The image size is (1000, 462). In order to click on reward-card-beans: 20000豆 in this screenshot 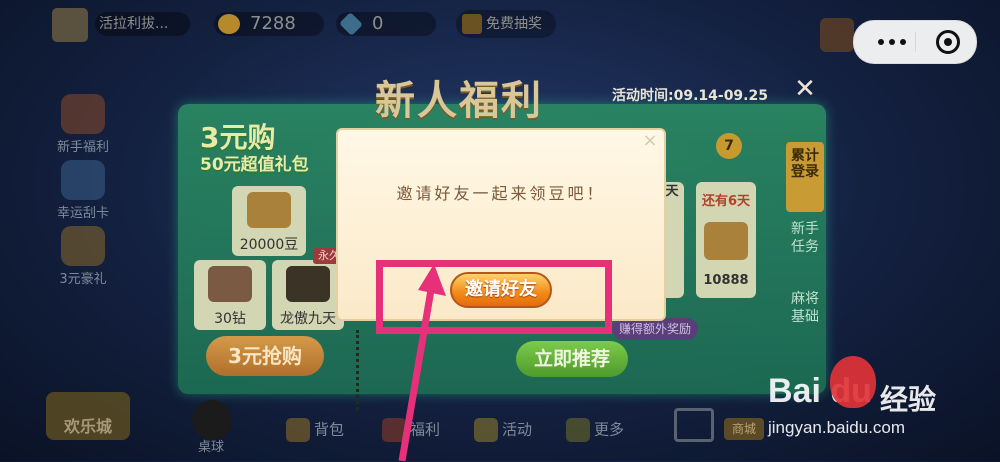, I will do `click(269, 221)`.